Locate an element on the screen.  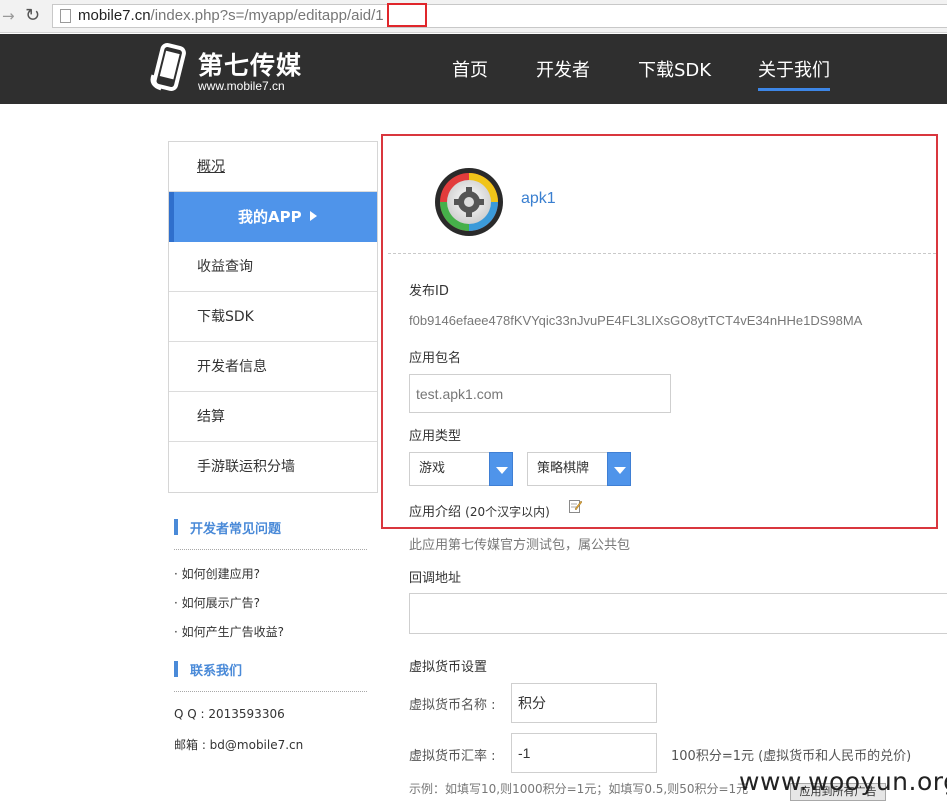
faq-heading-label: 开发者常见问题 is located at coordinates (236, 529).